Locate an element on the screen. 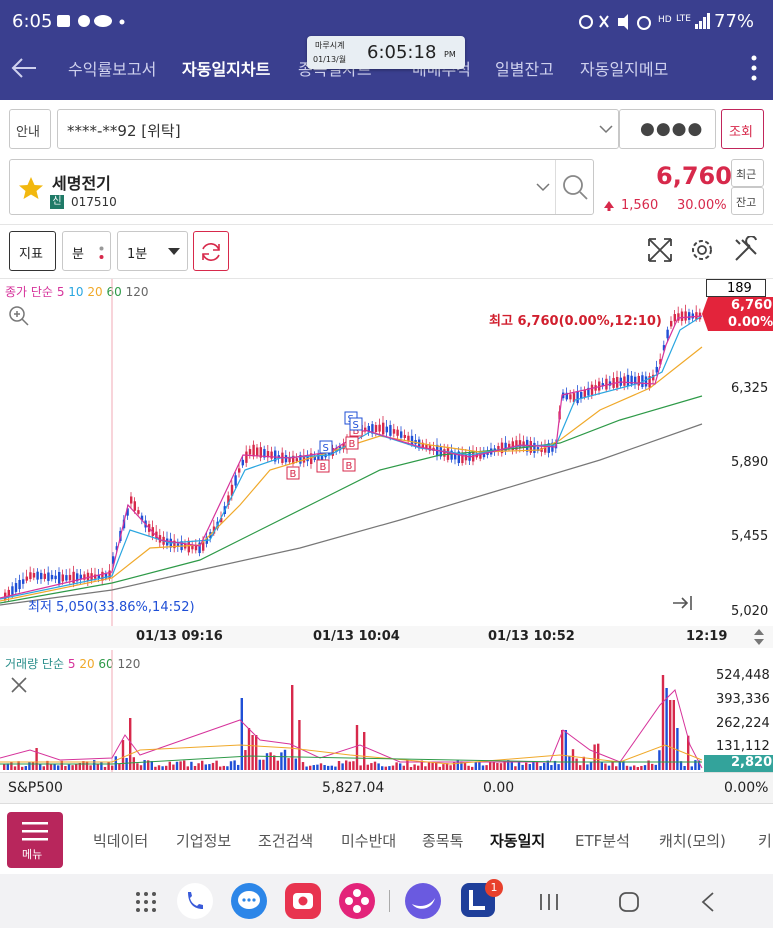  balance-label: 잔고 is located at coordinates (746, 202).